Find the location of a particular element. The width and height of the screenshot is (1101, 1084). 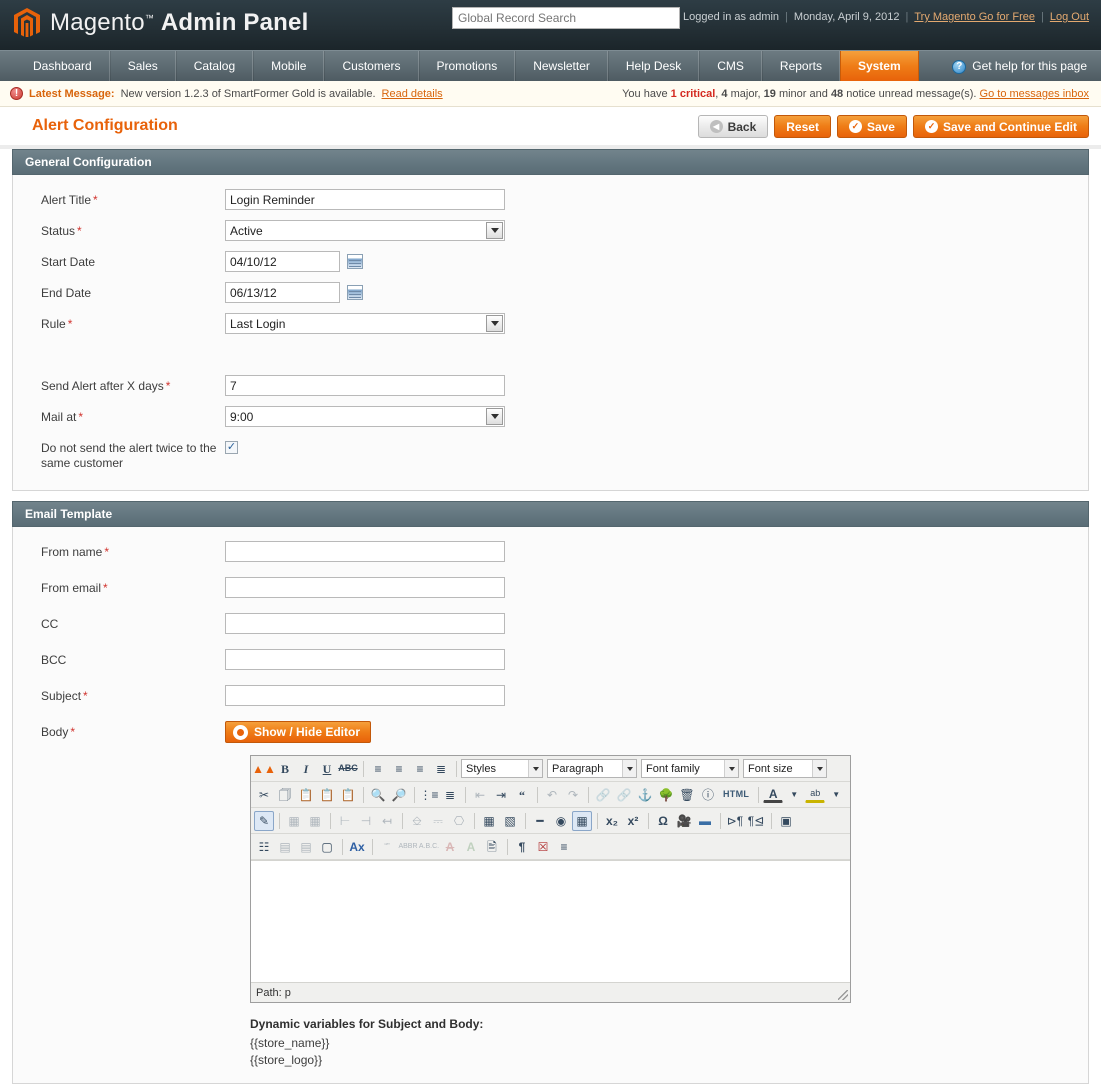

status-select: Active is located at coordinates (365, 230).